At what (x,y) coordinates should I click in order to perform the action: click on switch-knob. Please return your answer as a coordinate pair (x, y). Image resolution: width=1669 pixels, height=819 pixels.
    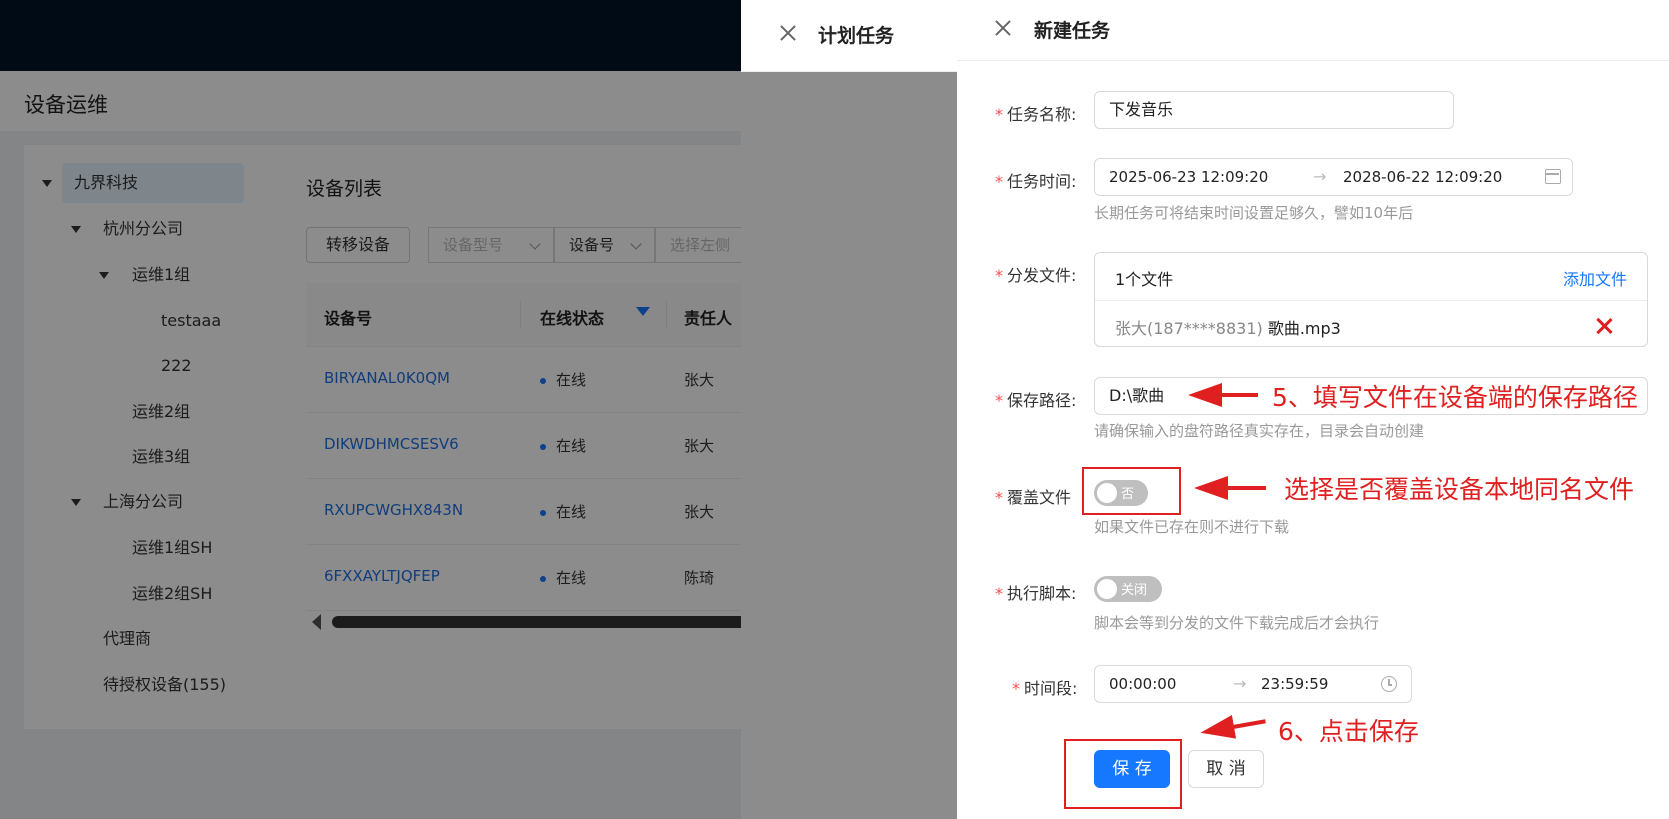
    Looking at the image, I should click on (1107, 589).